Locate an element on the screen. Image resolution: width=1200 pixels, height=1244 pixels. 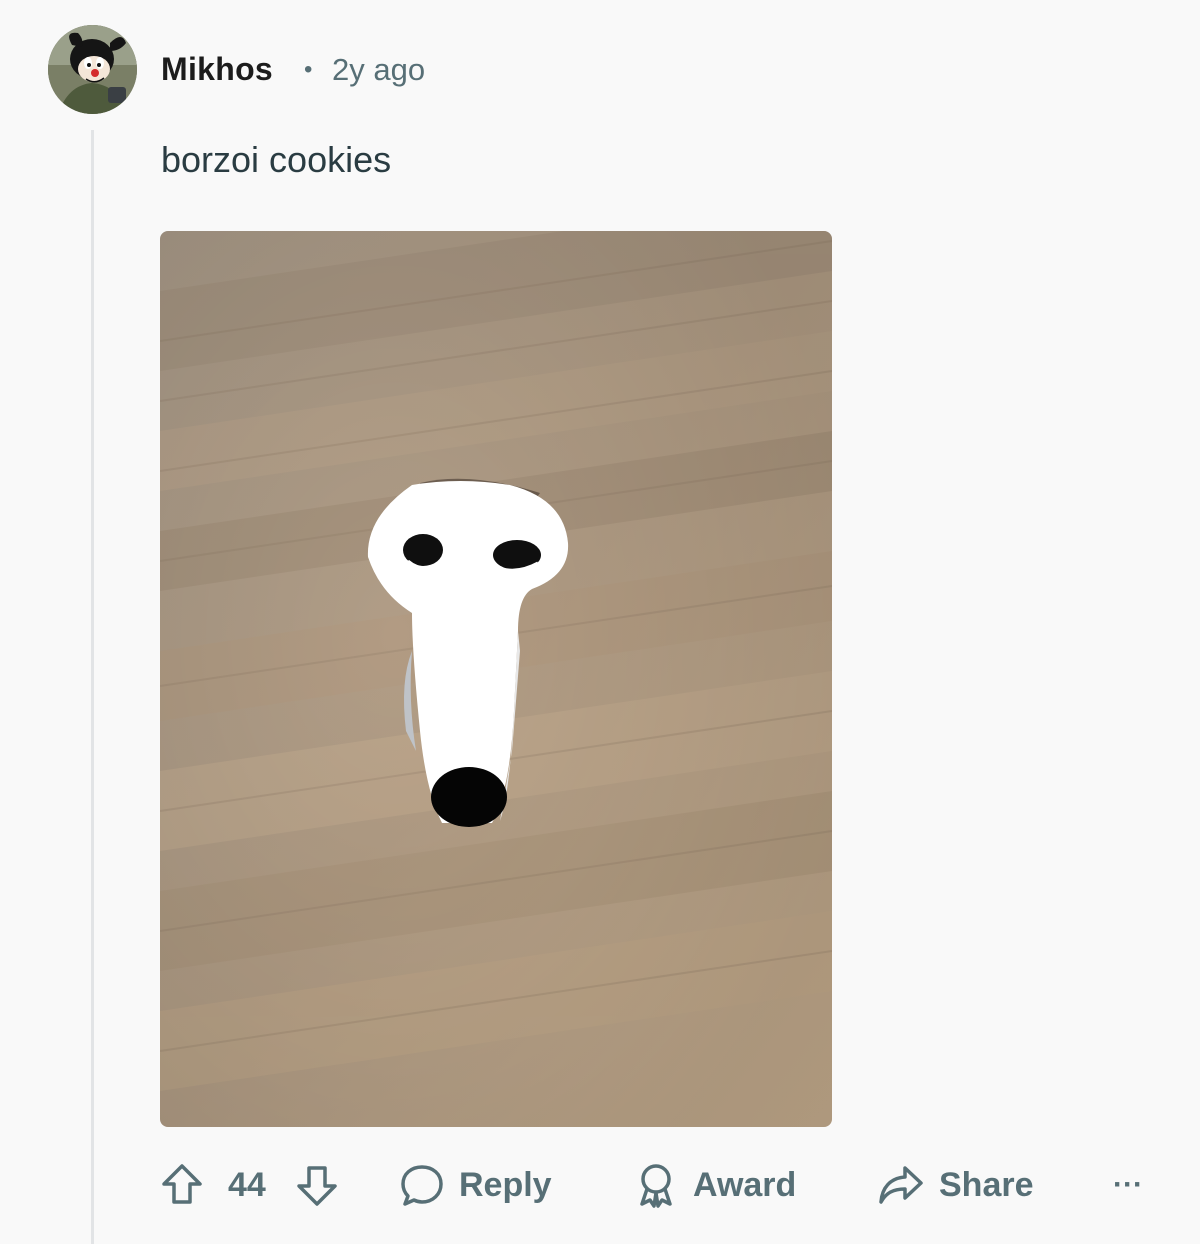
more-options-button: ··· is located at coordinates (1128, 1185).